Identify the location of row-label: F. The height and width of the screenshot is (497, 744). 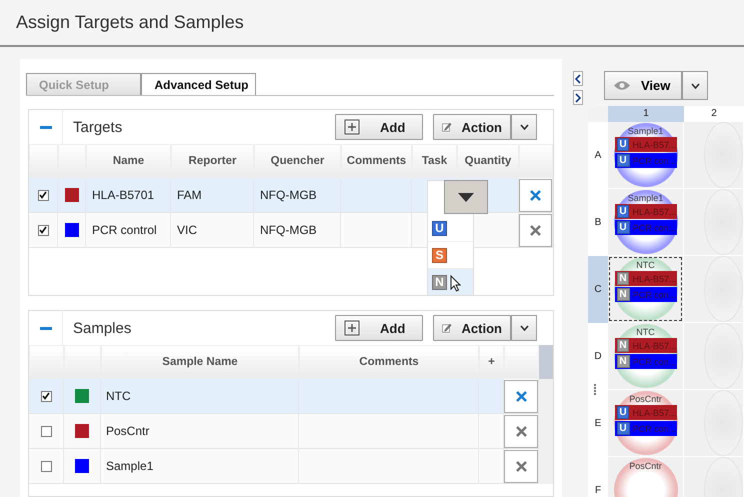
(598, 477).